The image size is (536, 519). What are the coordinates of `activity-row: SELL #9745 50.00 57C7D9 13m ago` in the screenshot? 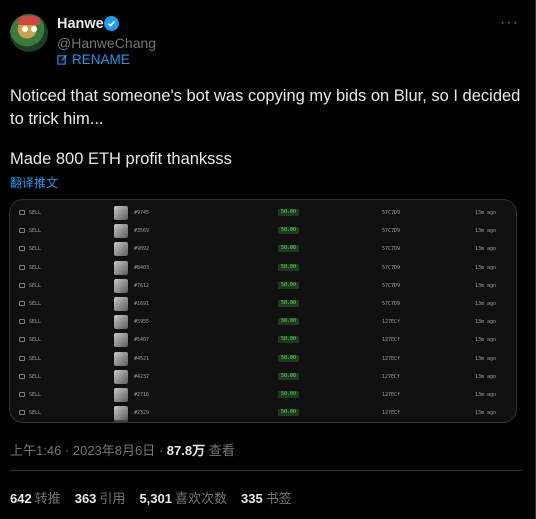 It's located at (263, 213).